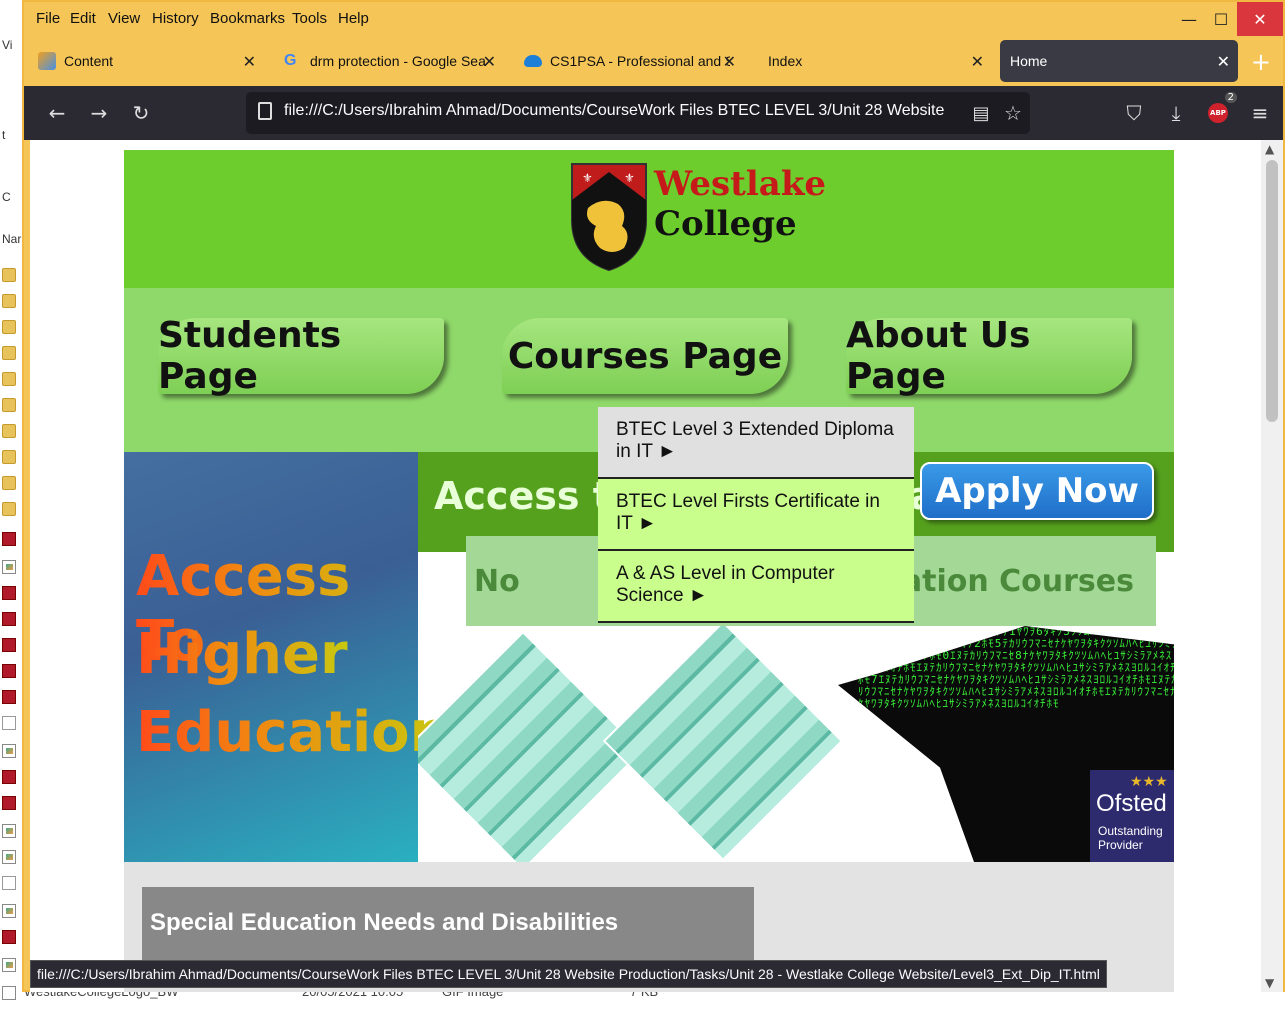 This screenshot has width=1285, height=1024. I want to click on college-name: Westlake College, so click(740, 204).